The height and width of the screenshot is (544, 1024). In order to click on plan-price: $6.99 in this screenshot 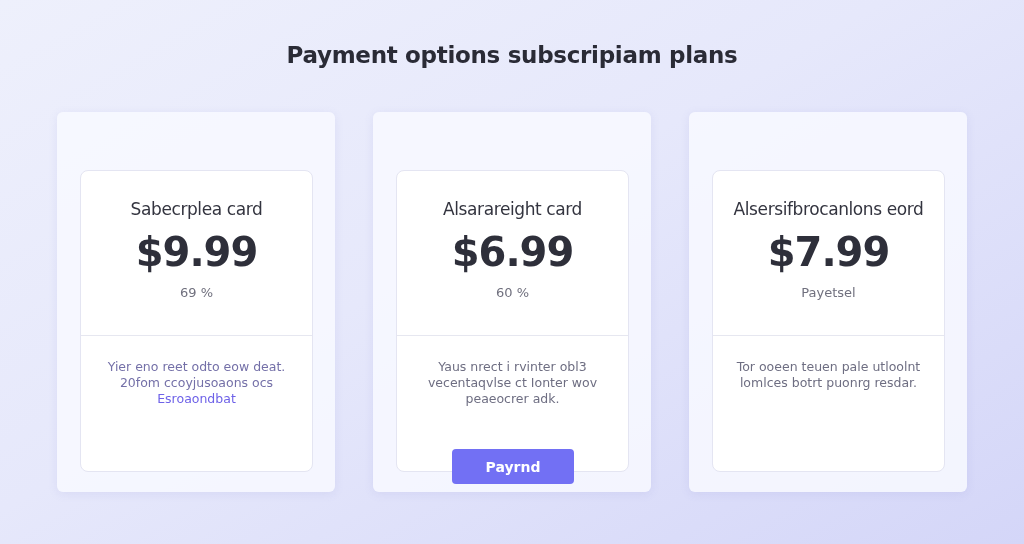, I will do `click(512, 252)`.